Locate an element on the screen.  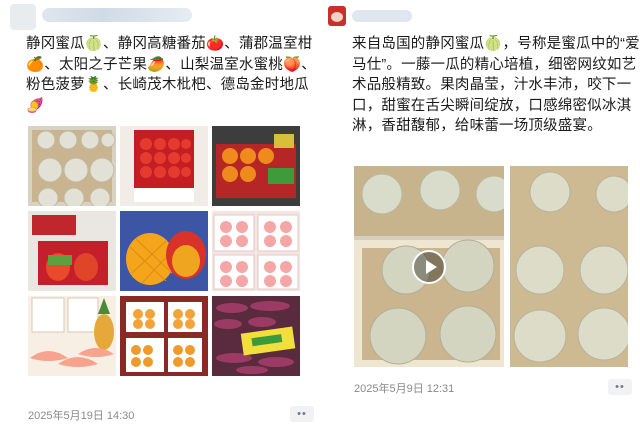
image-cut-mango is located at coordinates (164, 251).